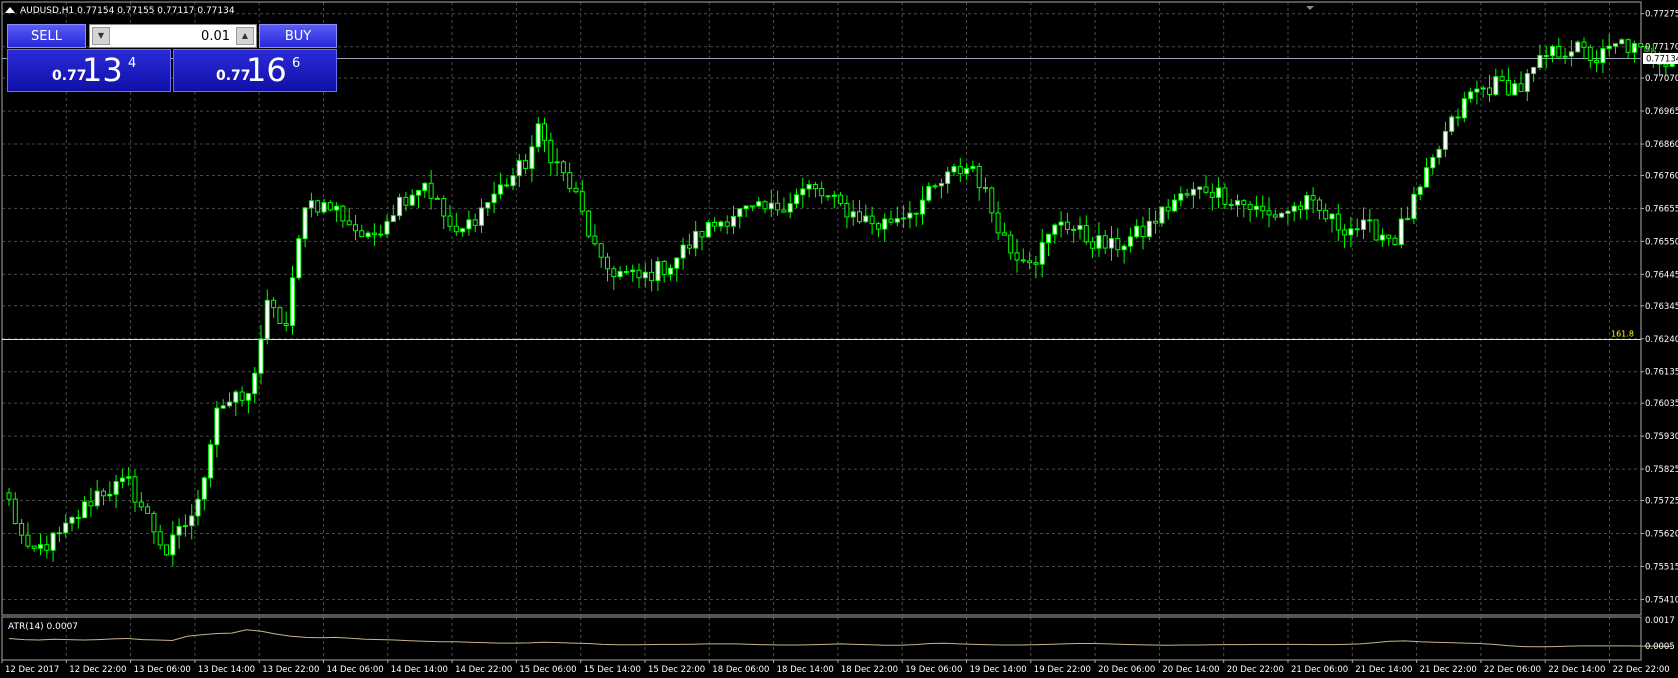 The image size is (1678, 678). I want to click on scroll-shift-marker-icon, so click(1310, 8).